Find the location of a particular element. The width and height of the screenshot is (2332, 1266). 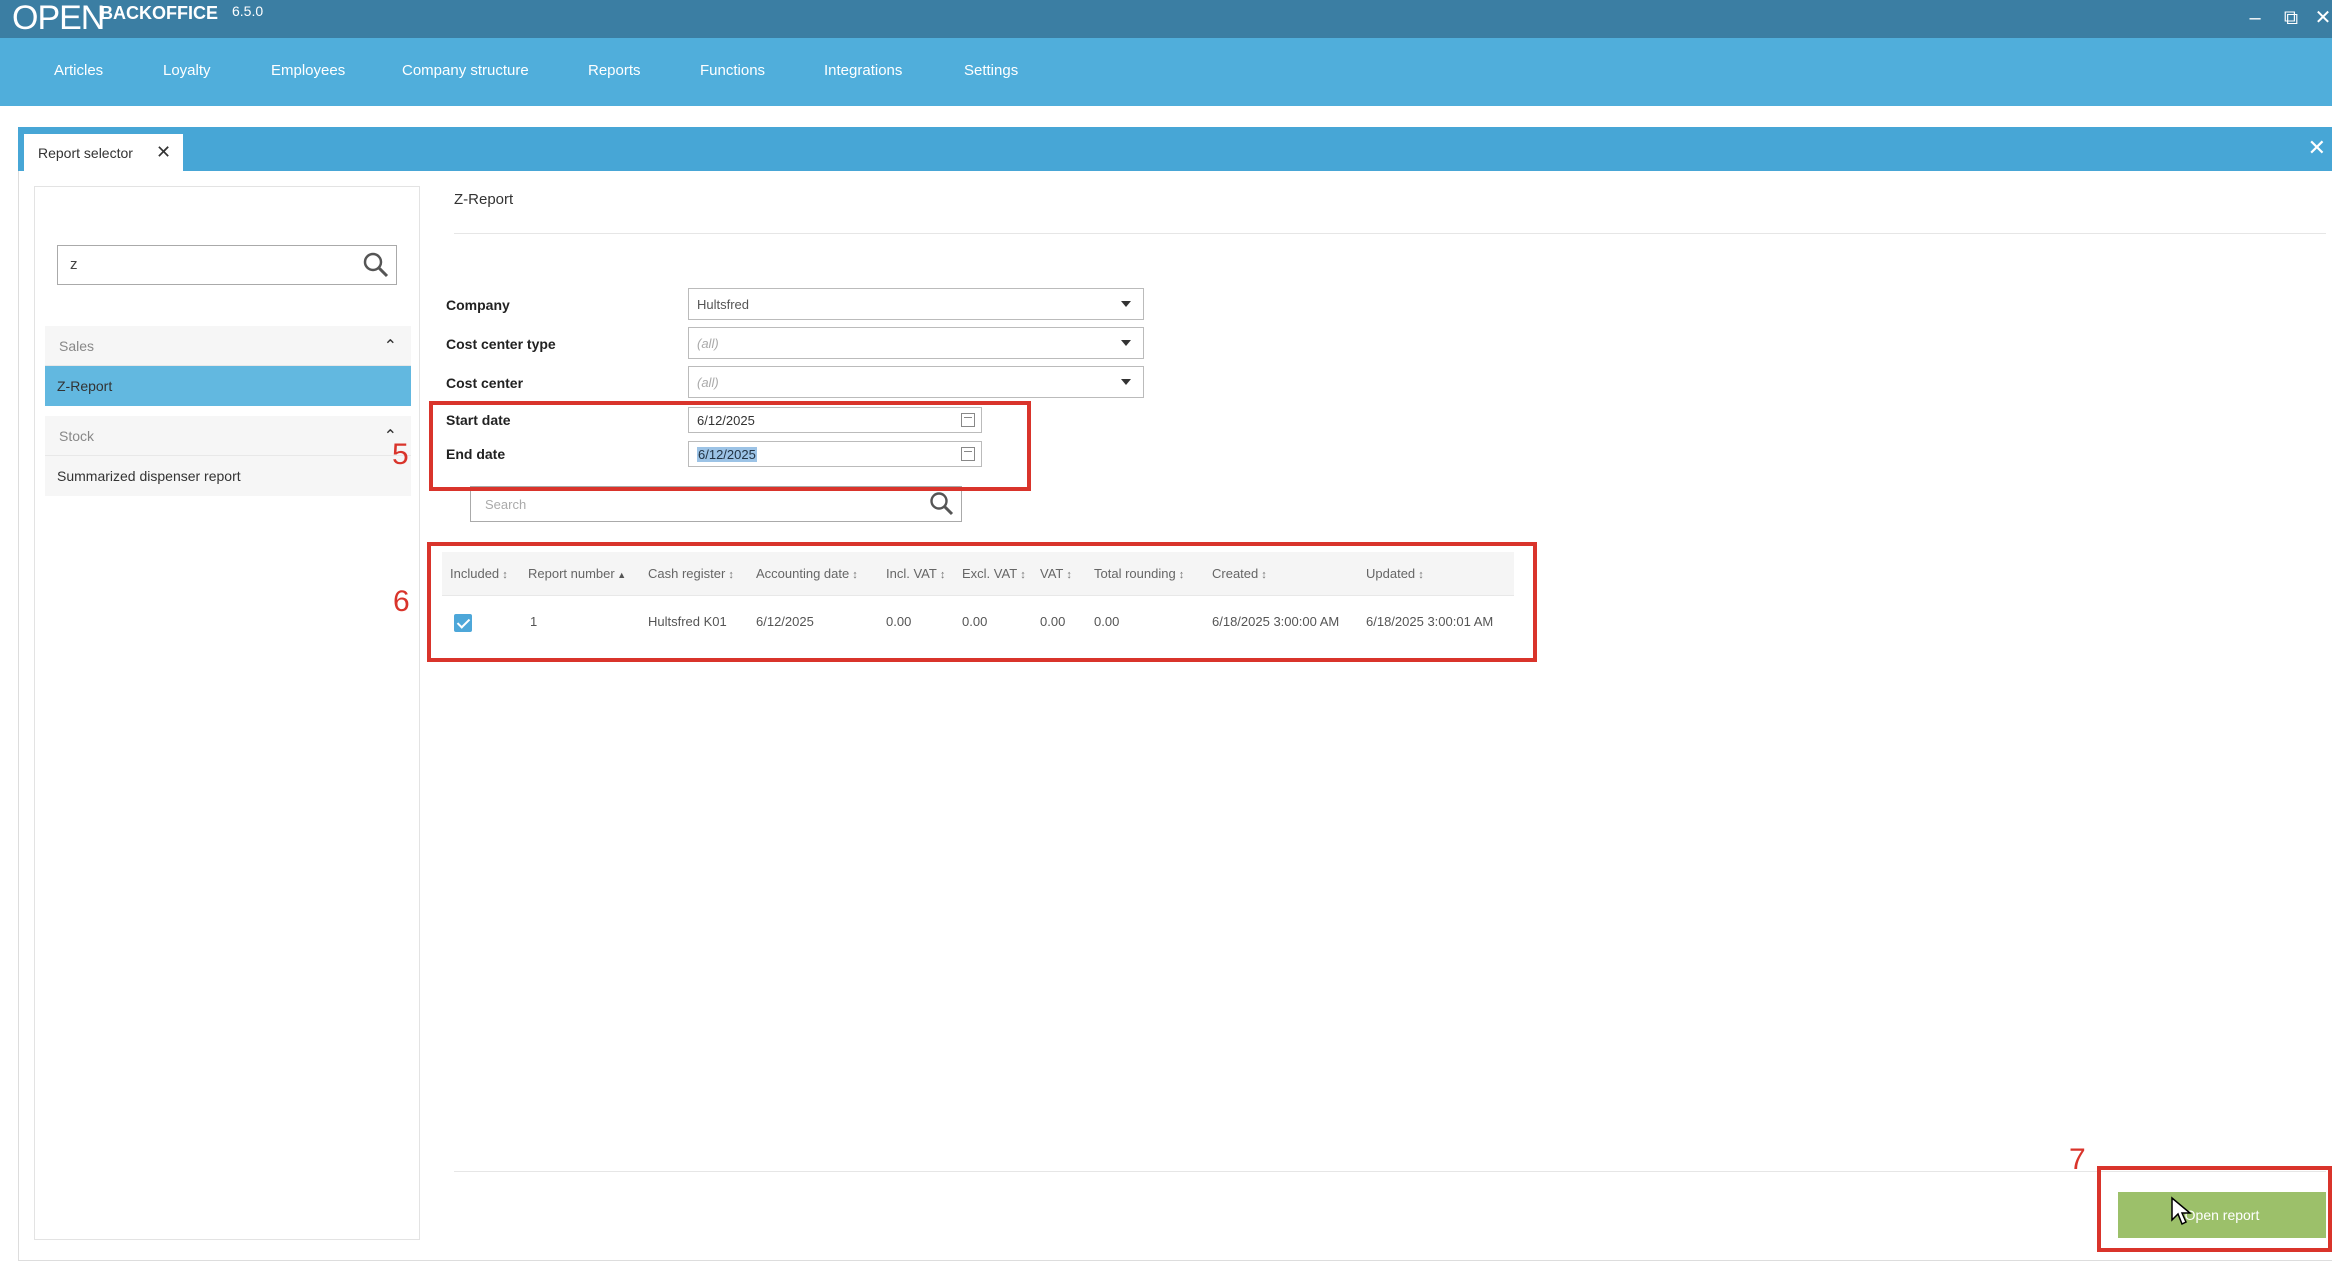

nav-reports: Reports is located at coordinates (614, 70).